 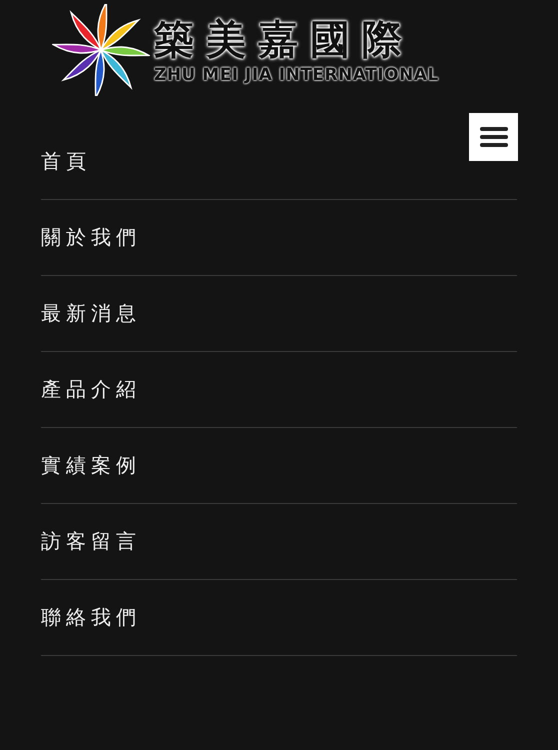 What do you see at coordinates (279, 314) in the screenshot?
I see `menu-item: 最新消息` at bounding box center [279, 314].